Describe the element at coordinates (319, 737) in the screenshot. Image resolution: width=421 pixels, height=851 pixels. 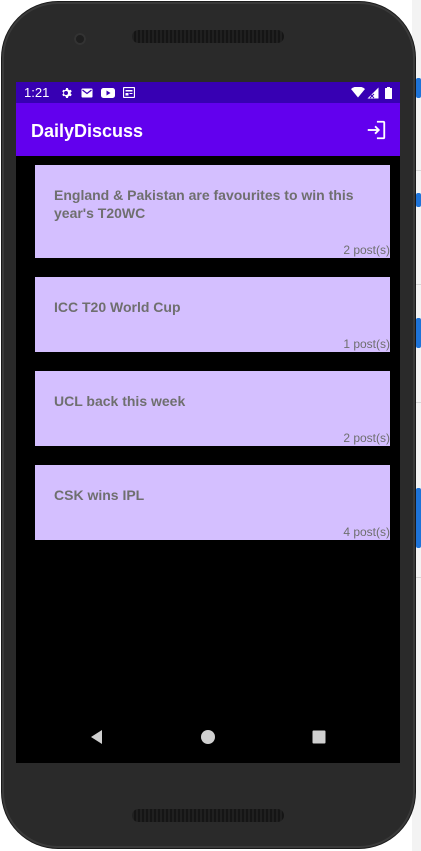
I see `recents-icon` at that location.